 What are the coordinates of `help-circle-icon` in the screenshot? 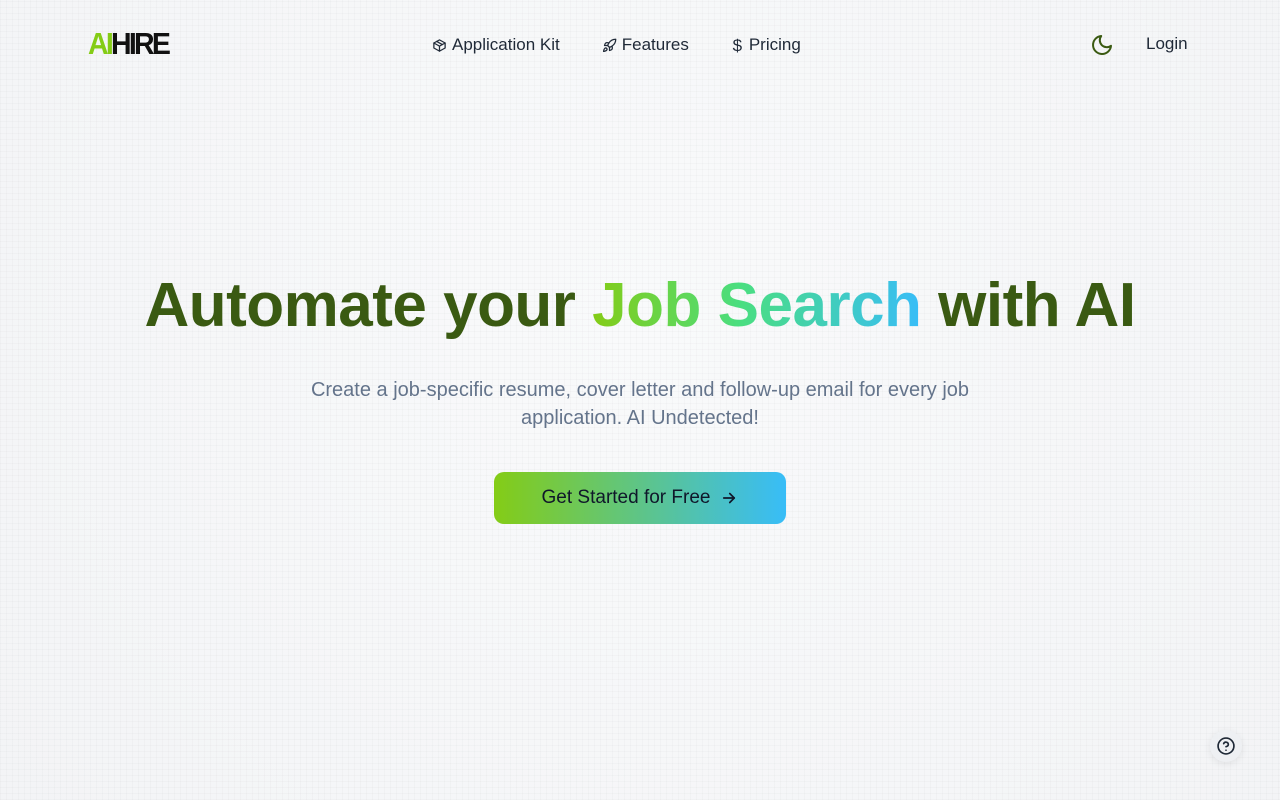 It's located at (1226, 746).